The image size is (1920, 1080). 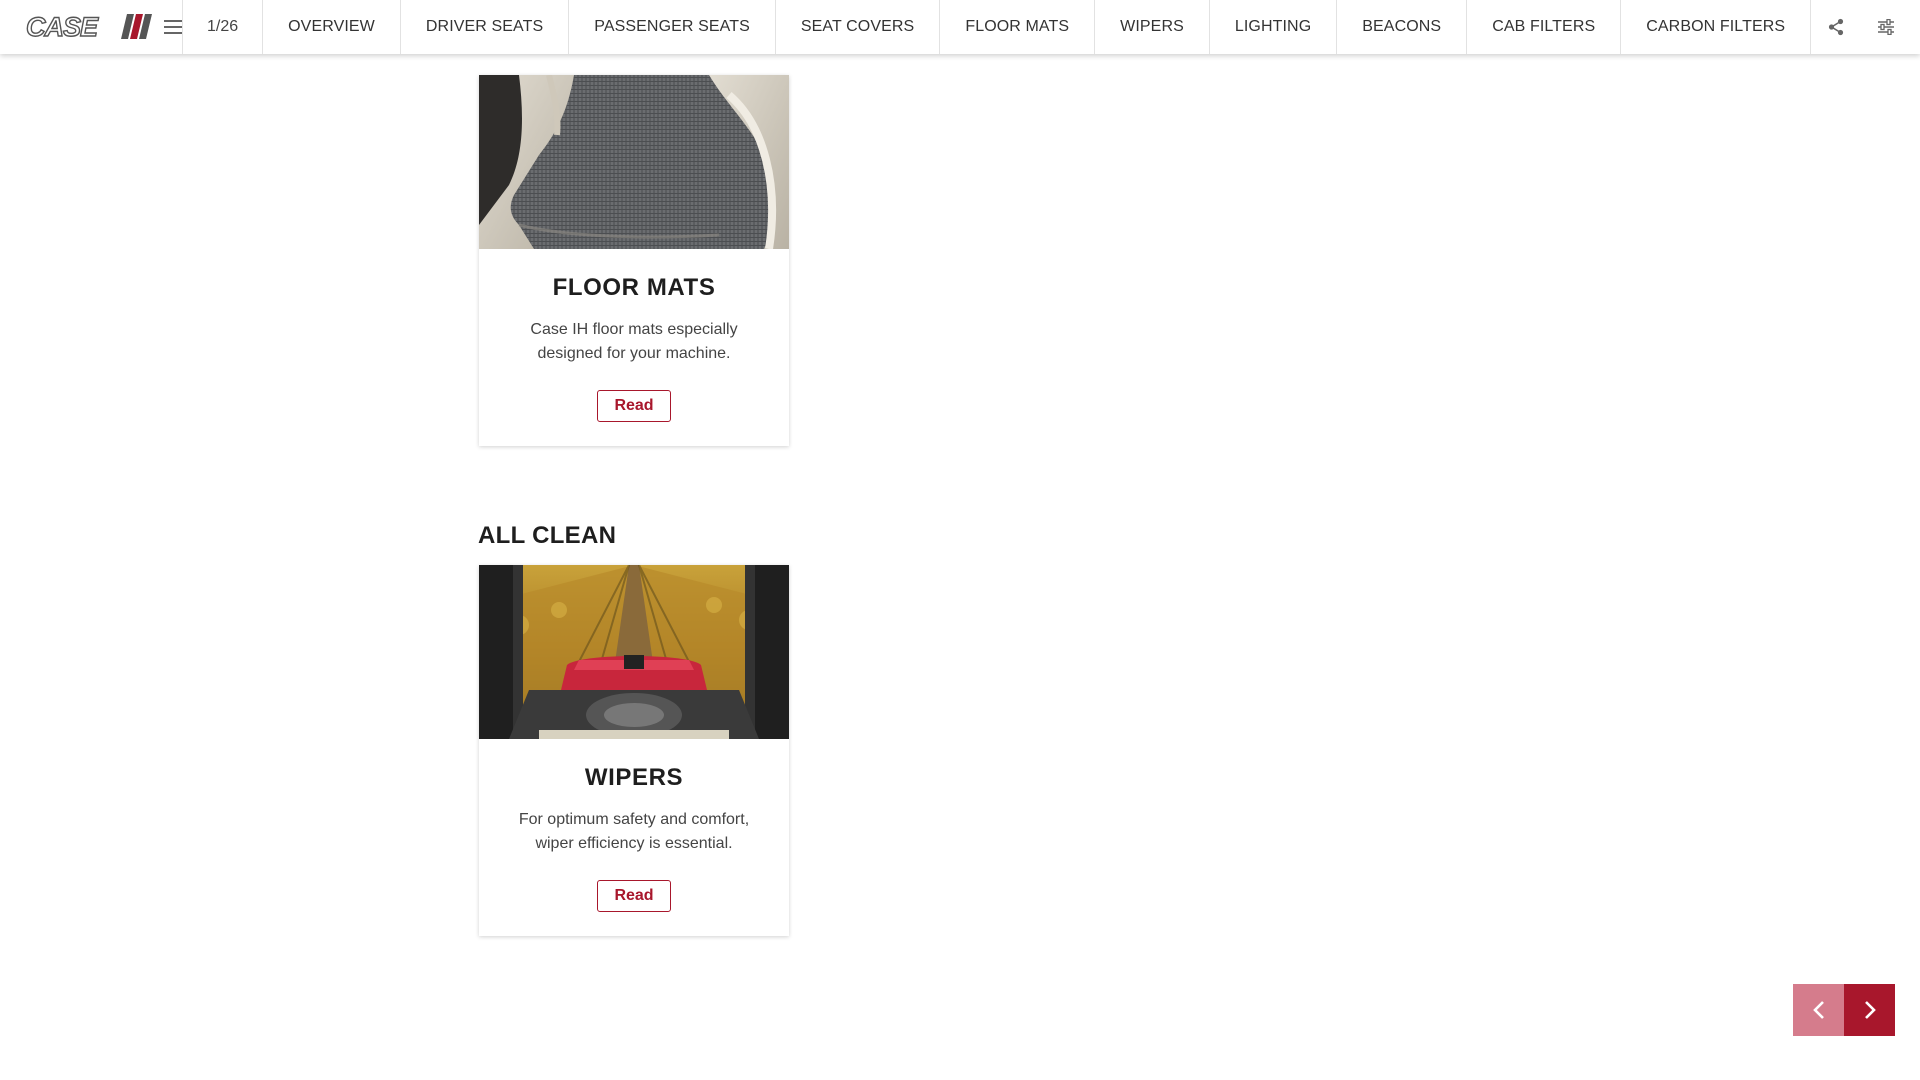 I want to click on nav-floor-mats: FLOOR MATS, so click(x=1018, y=27).